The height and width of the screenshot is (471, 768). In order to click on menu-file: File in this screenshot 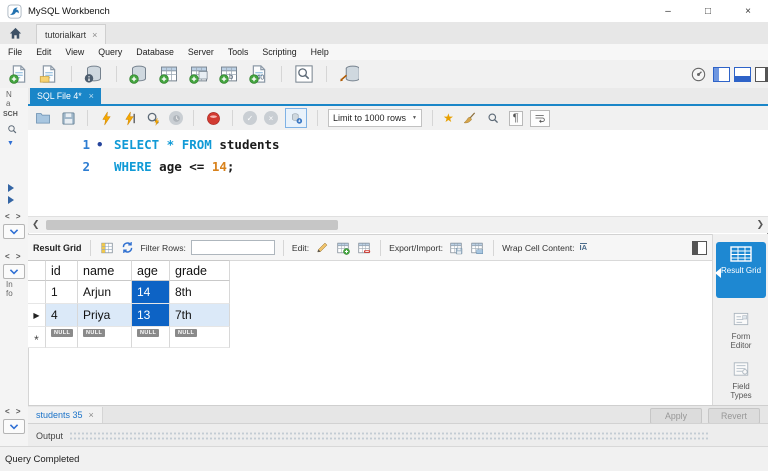, I will do `click(15, 52)`.